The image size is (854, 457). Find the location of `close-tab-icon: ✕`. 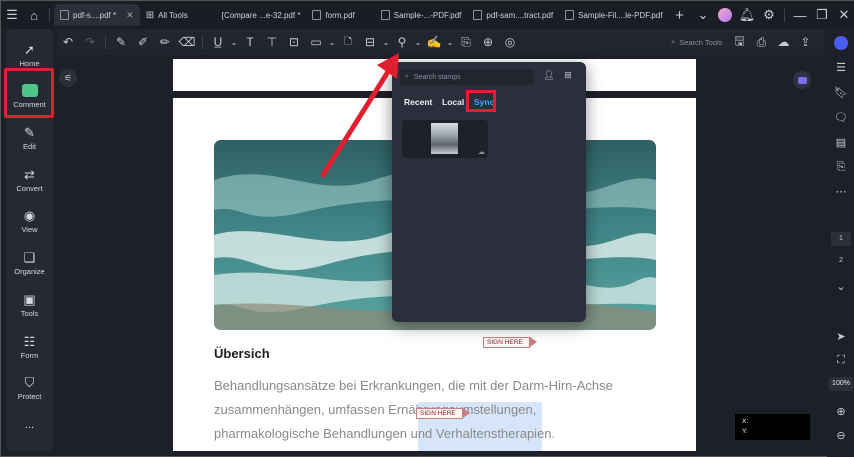

close-tab-icon: ✕ is located at coordinates (130, 15).